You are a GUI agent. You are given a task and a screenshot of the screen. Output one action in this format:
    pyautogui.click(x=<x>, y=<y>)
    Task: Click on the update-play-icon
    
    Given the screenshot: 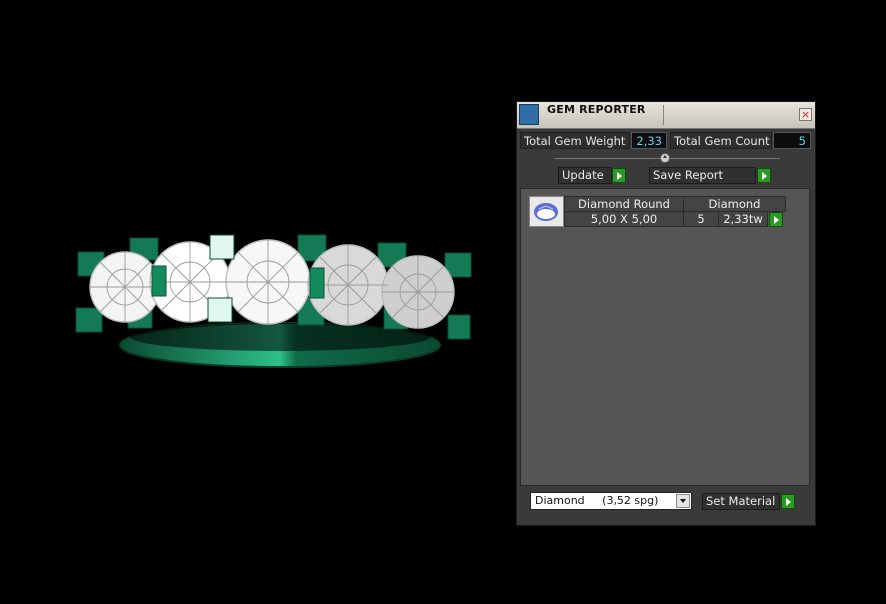 What is the action you would take?
    pyautogui.click(x=619, y=175)
    